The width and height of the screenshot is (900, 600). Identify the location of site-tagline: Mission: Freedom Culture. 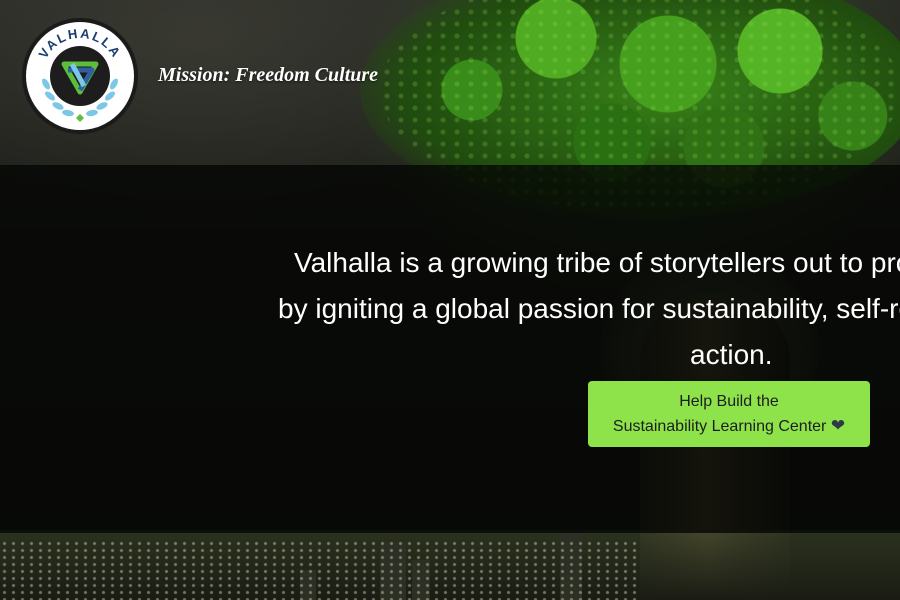
(268, 75).